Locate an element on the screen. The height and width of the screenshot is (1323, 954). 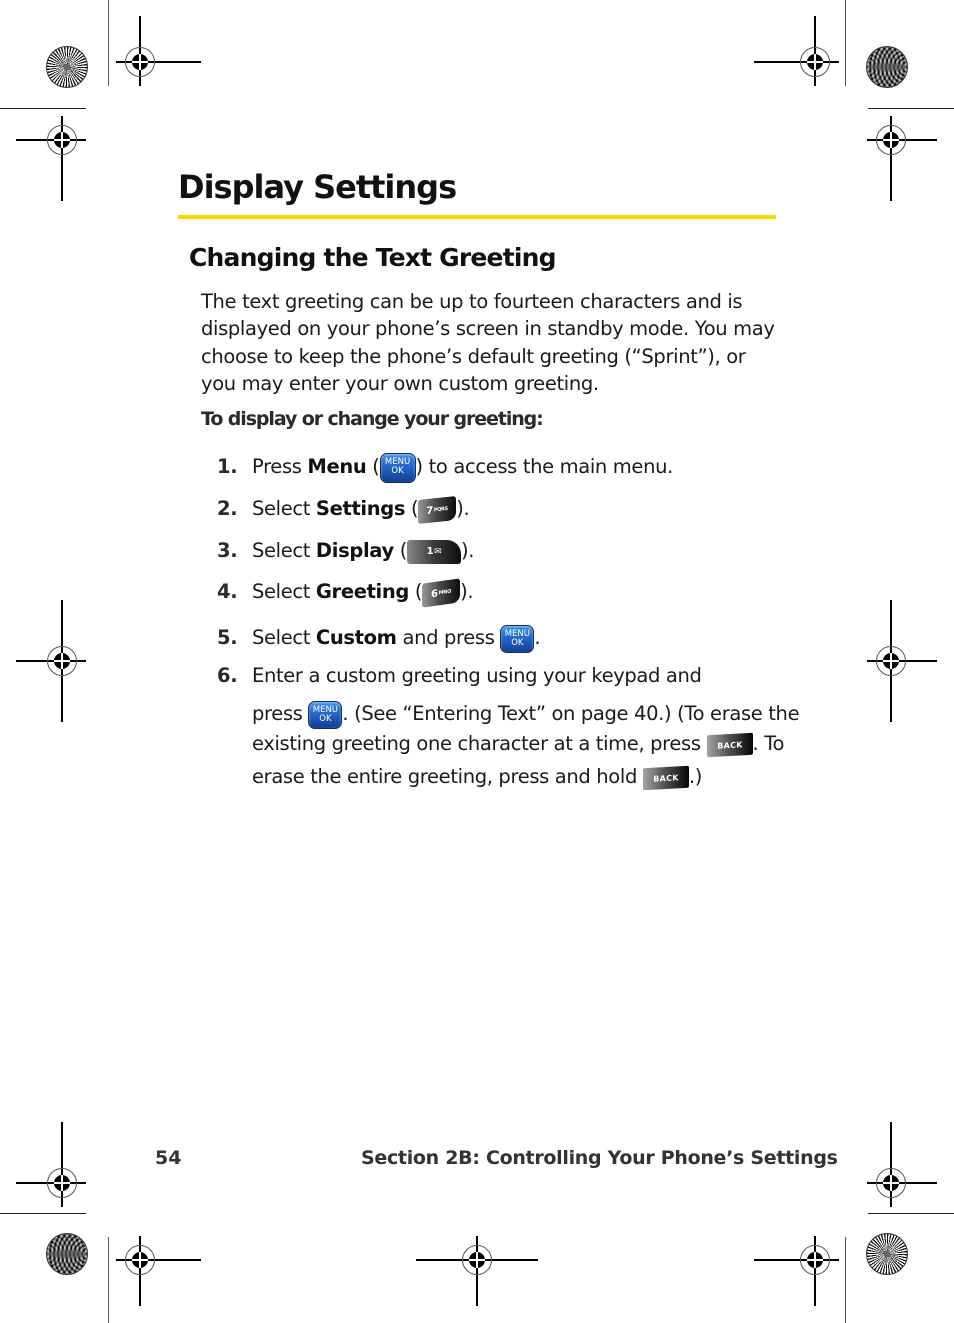
step-text-post: . is located at coordinates (537, 637).